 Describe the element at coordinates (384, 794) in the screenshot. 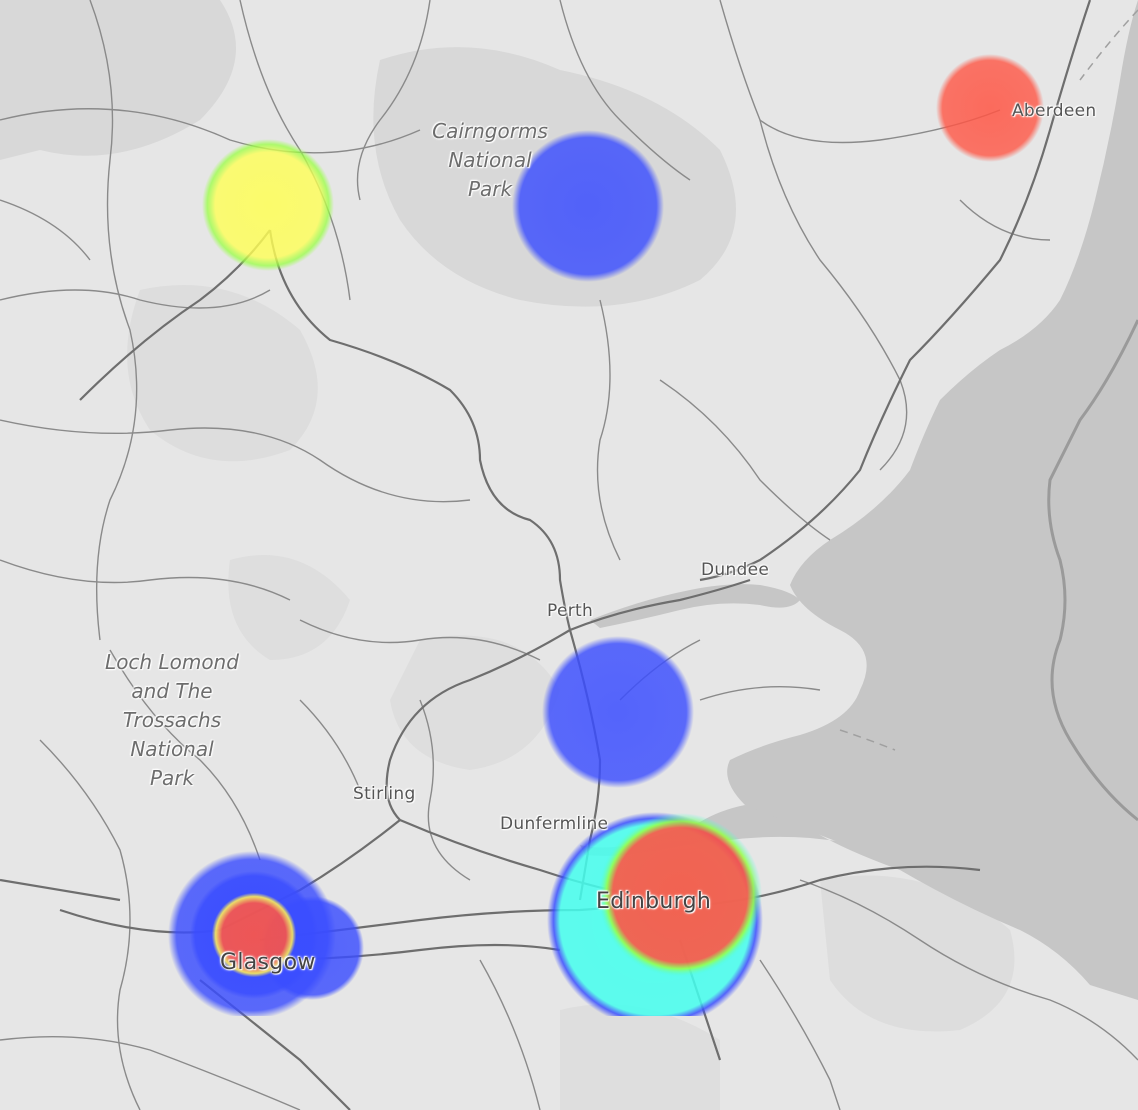

I see `label-stirling: Stirling` at that location.